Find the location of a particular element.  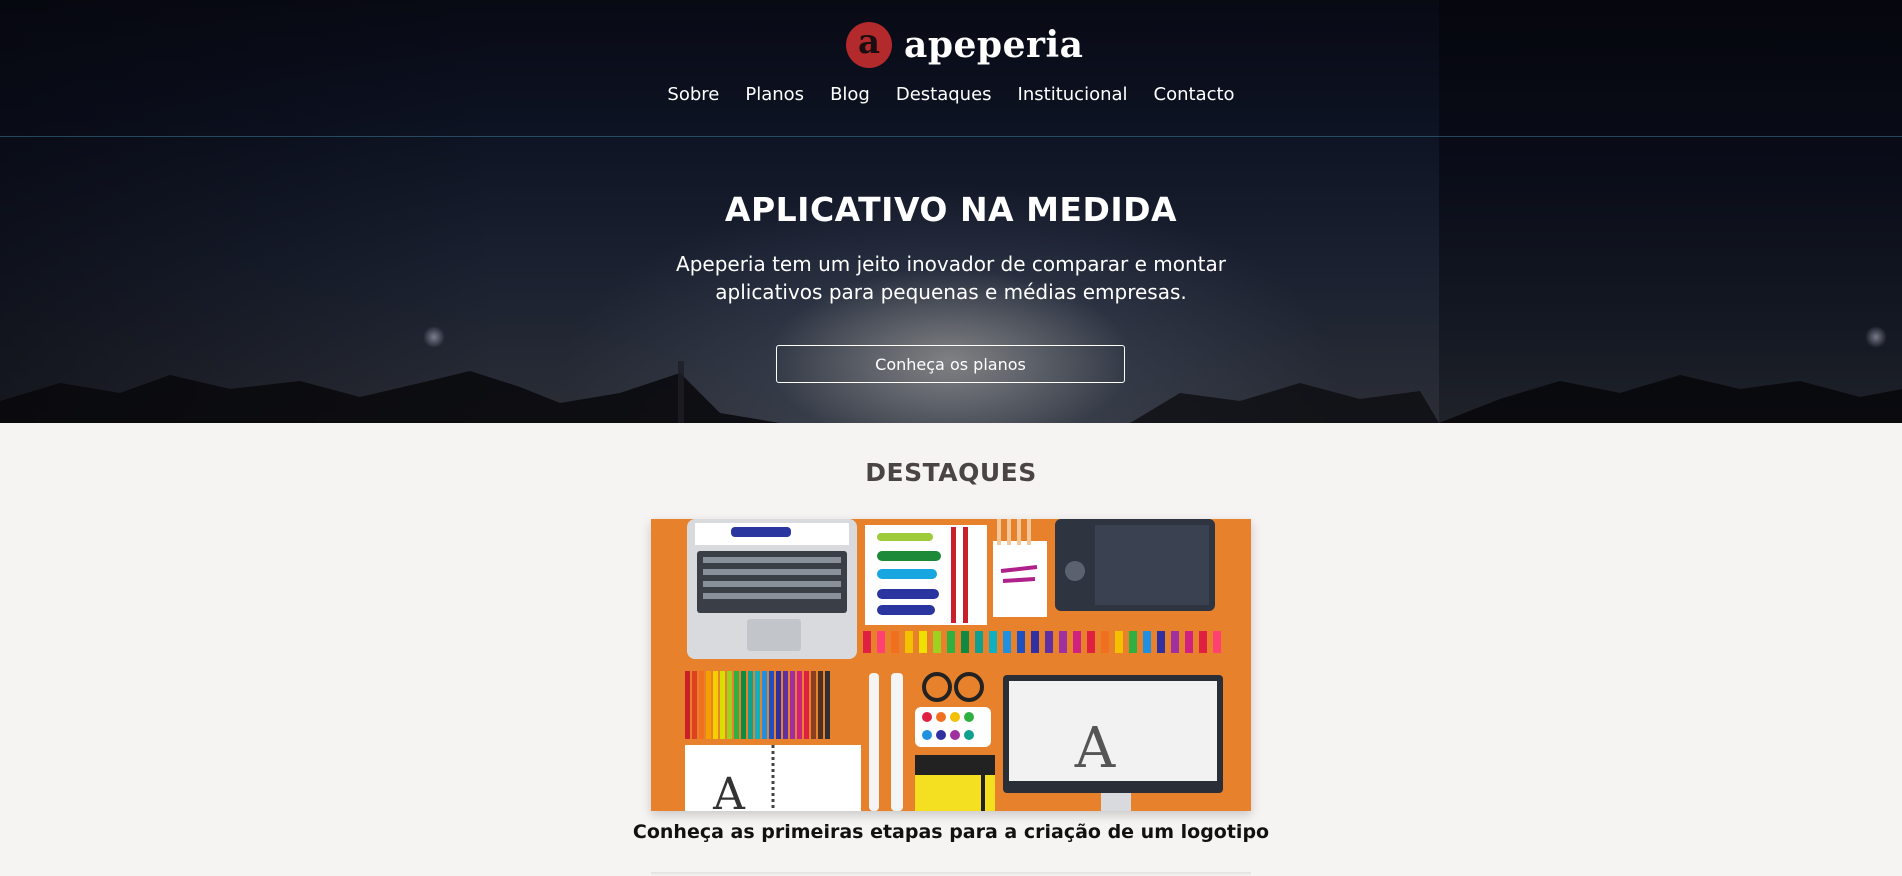

nav-item-institucional: Institucional is located at coordinates (1073, 95).